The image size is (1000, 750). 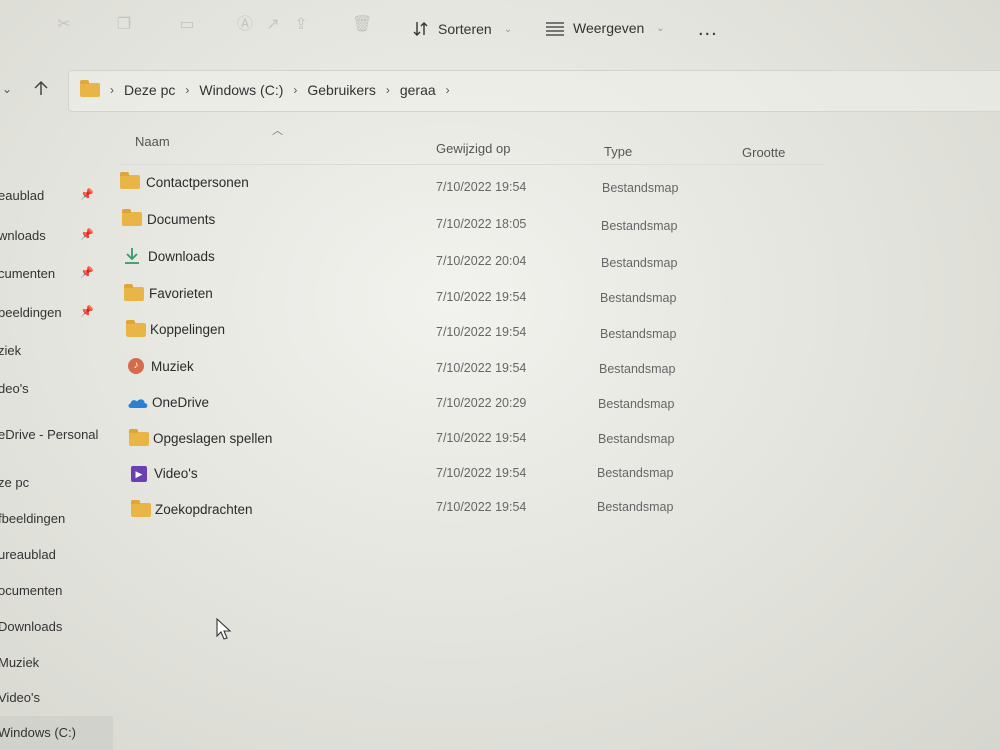 What do you see at coordinates (245, 25) in the screenshot?
I see `rename-icon: Ⓐ` at bounding box center [245, 25].